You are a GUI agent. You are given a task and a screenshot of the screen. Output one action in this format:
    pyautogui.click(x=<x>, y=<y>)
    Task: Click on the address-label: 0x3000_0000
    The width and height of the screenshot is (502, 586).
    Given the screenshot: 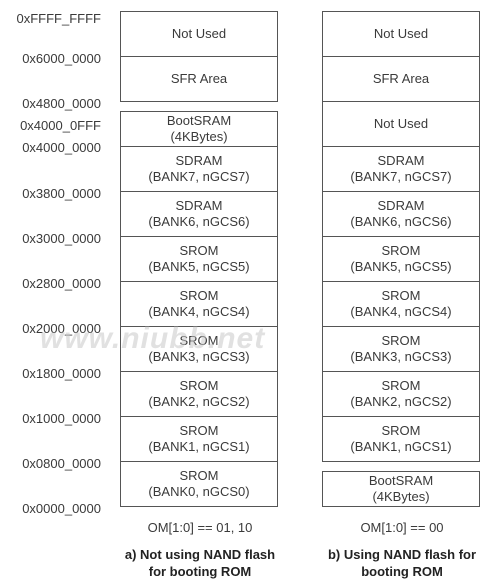 What is the action you would take?
    pyautogui.click(x=61, y=238)
    